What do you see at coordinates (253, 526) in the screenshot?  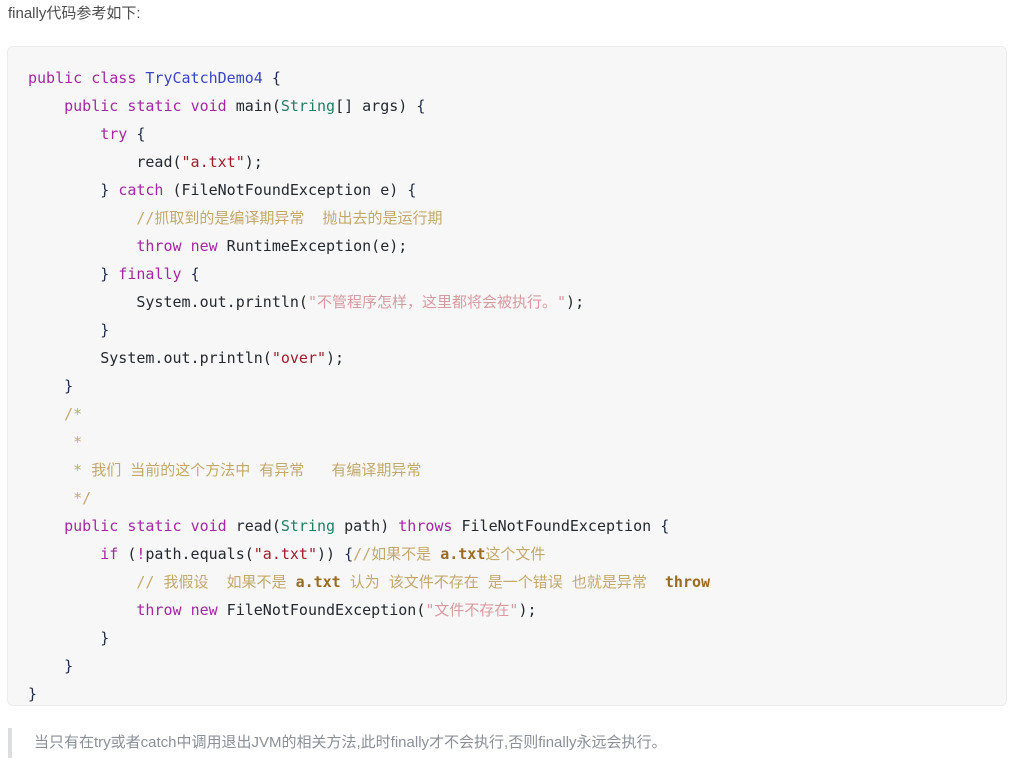 I see `code-token: read` at bounding box center [253, 526].